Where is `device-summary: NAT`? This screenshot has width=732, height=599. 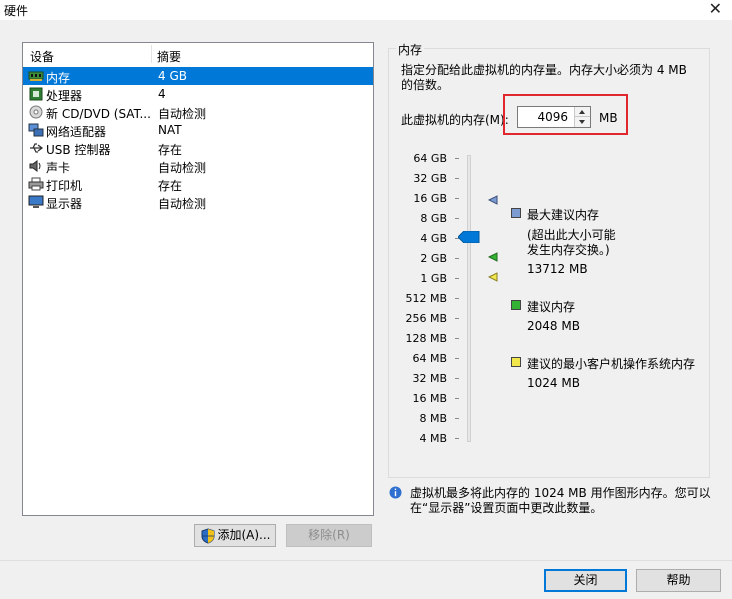
device-summary: NAT is located at coordinates (170, 130).